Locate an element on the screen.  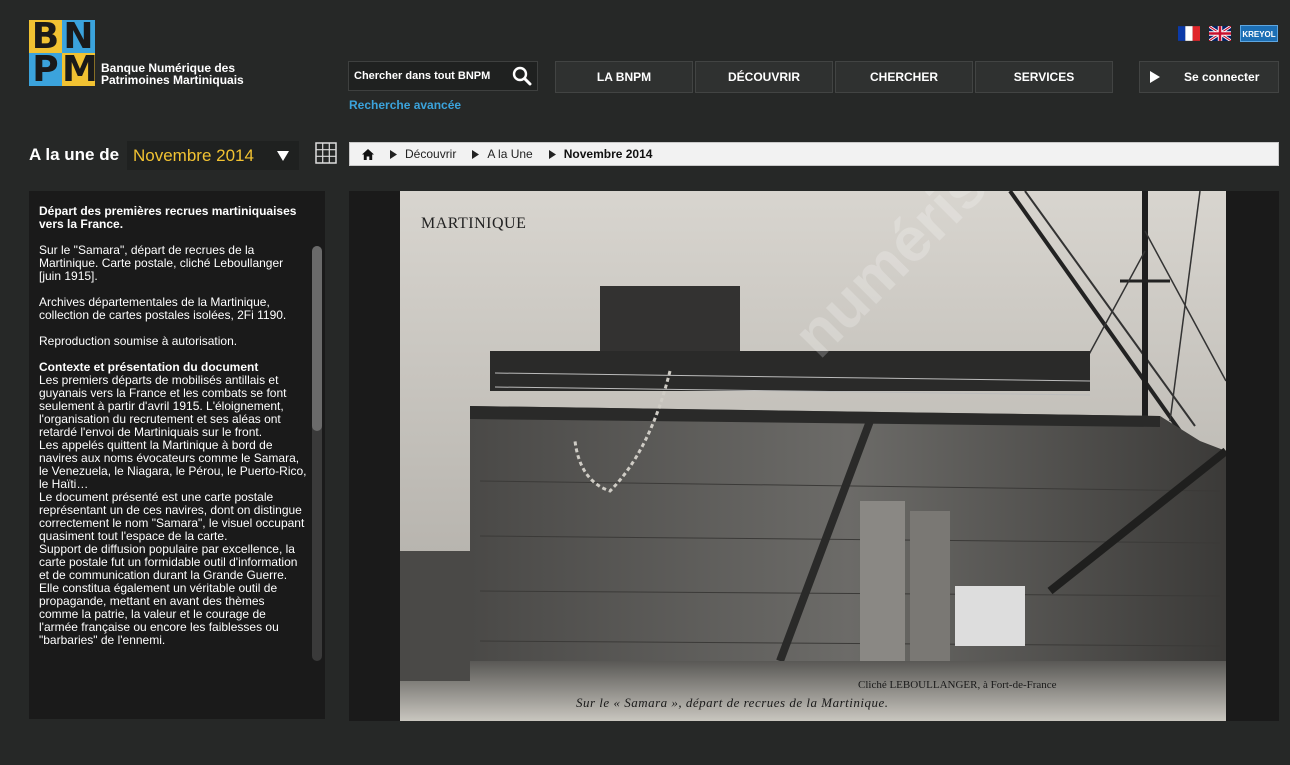
logo-tile-b: B is located at coordinates (45, 36).